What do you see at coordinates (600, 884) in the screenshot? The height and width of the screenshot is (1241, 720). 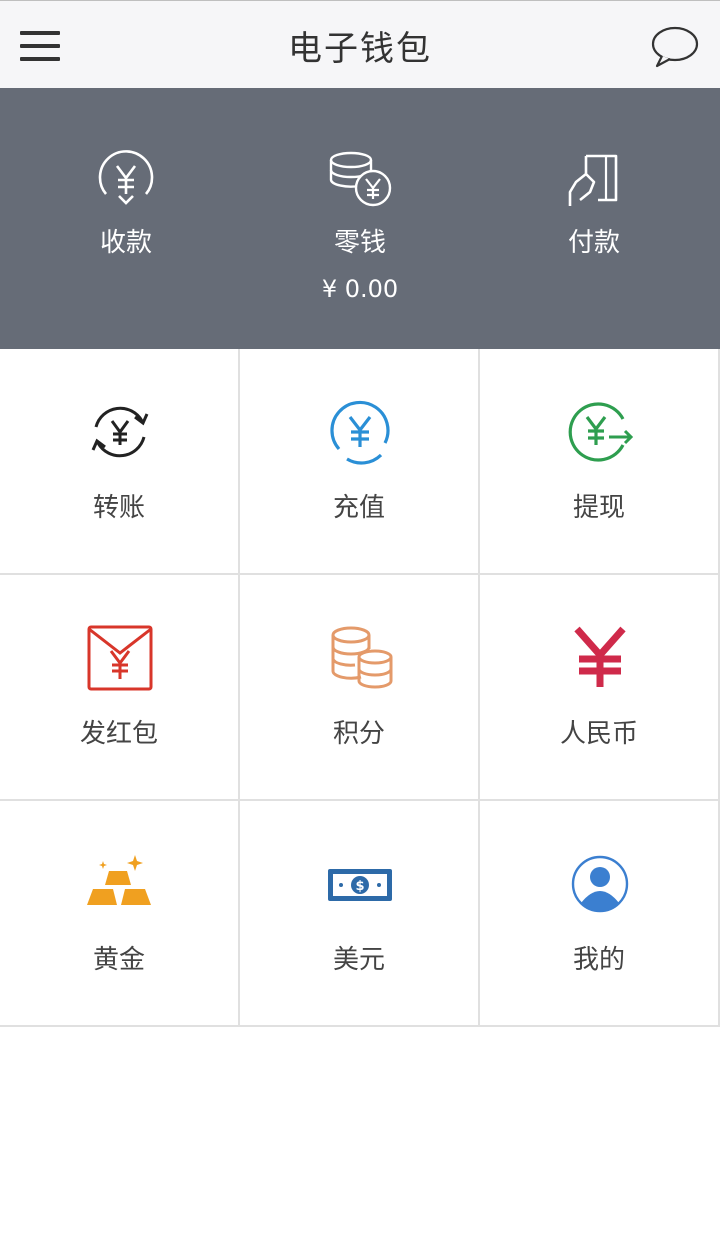 I see `user-profile-icon` at bounding box center [600, 884].